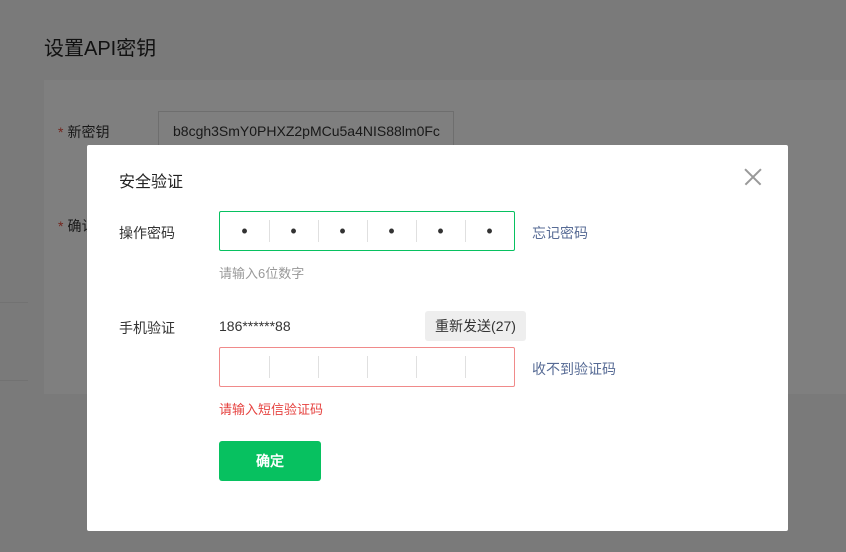 The image size is (846, 552). Describe the element at coordinates (262, 273) in the screenshot. I see `password-hint: 请输入6位数字` at that location.